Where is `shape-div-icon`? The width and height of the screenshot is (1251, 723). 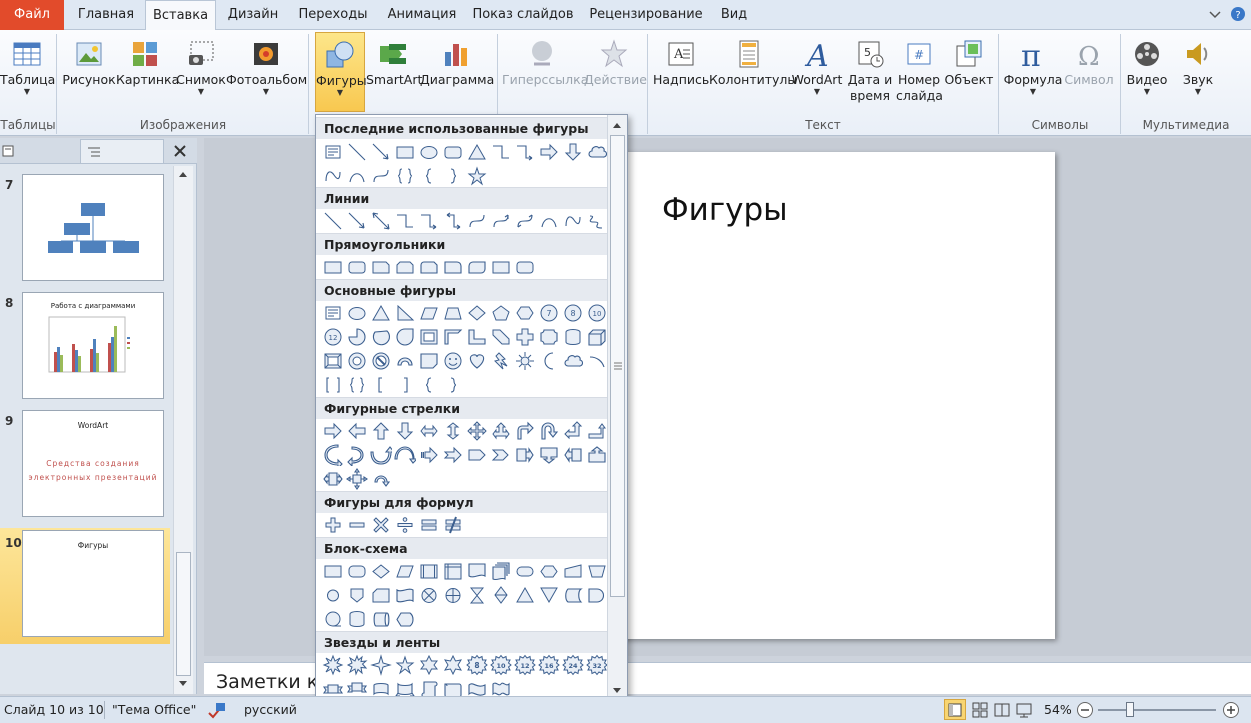 shape-div-icon is located at coordinates (405, 525).